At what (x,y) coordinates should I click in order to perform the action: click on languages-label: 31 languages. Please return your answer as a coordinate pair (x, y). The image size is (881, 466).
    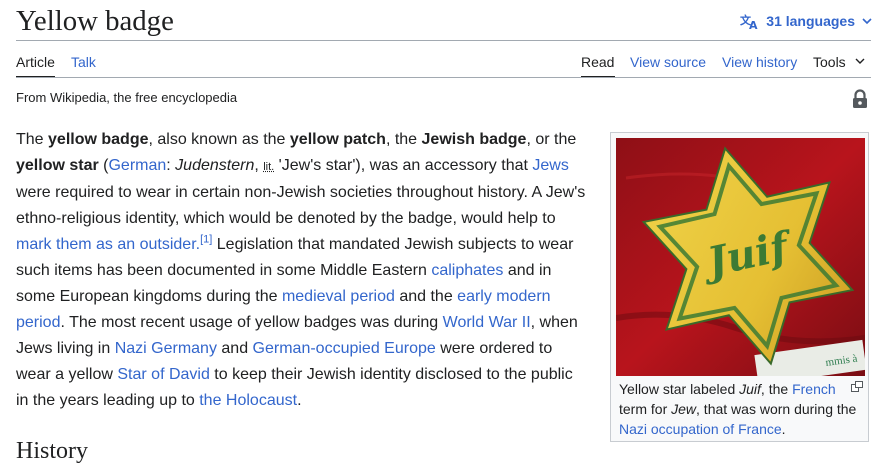
    Looking at the image, I should click on (810, 21).